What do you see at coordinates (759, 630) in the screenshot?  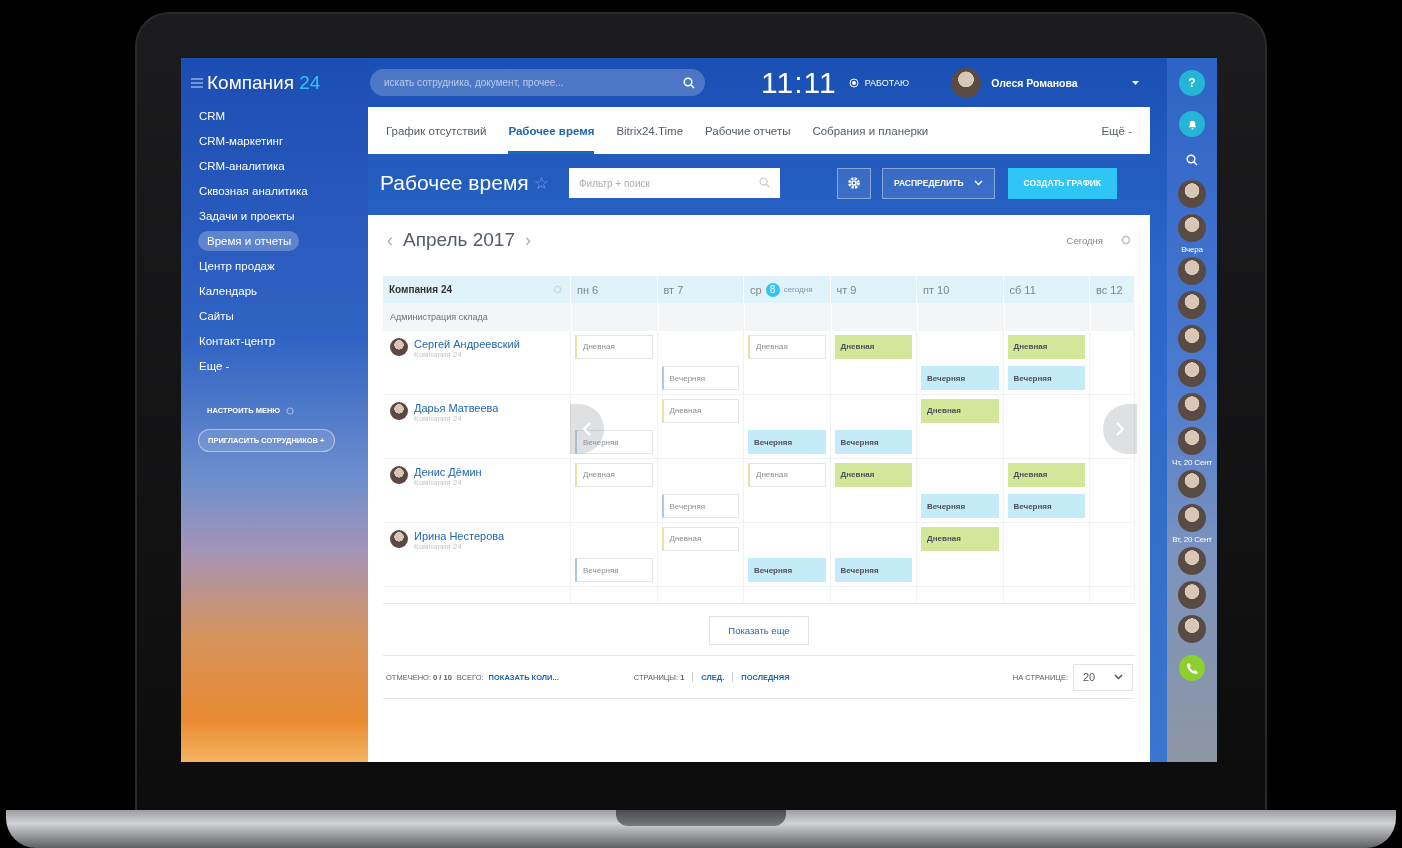 I see `show-more-button: Показать еще` at bounding box center [759, 630].